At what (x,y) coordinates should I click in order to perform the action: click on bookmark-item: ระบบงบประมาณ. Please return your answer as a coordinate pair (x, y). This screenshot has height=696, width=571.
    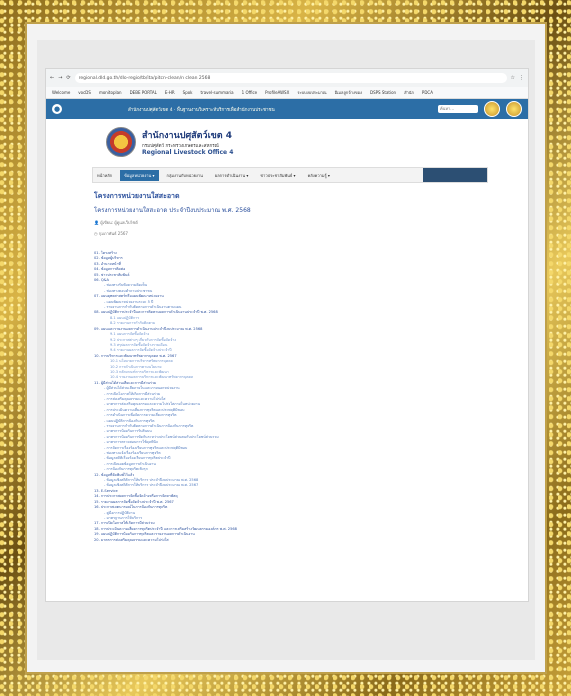
    Looking at the image, I should click on (311, 92).